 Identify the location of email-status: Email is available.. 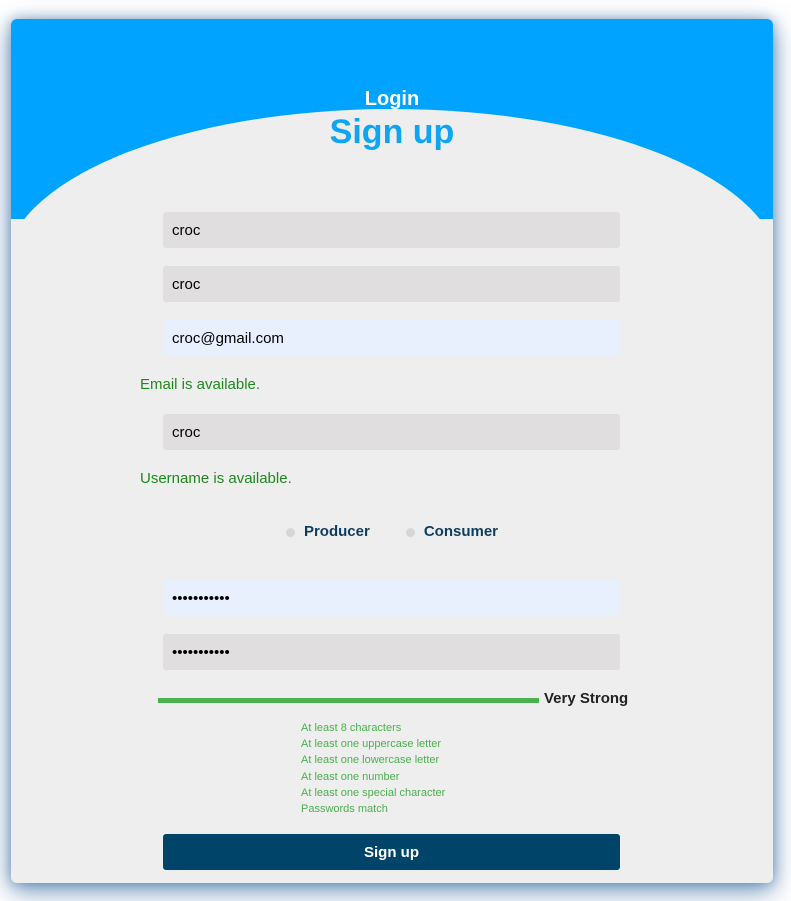
(200, 384).